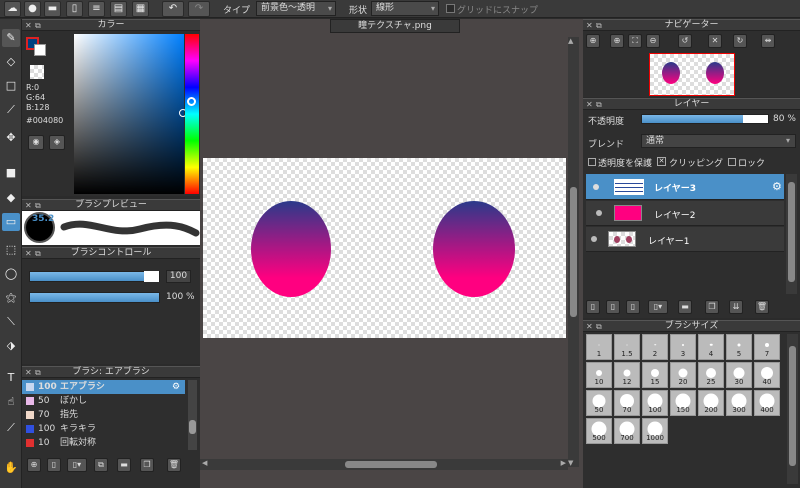 This screenshot has width=800, height=488. What do you see at coordinates (11, 322) in the screenshot?
I see `select-pen-tool-icon: ⟍` at bounding box center [11, 322].